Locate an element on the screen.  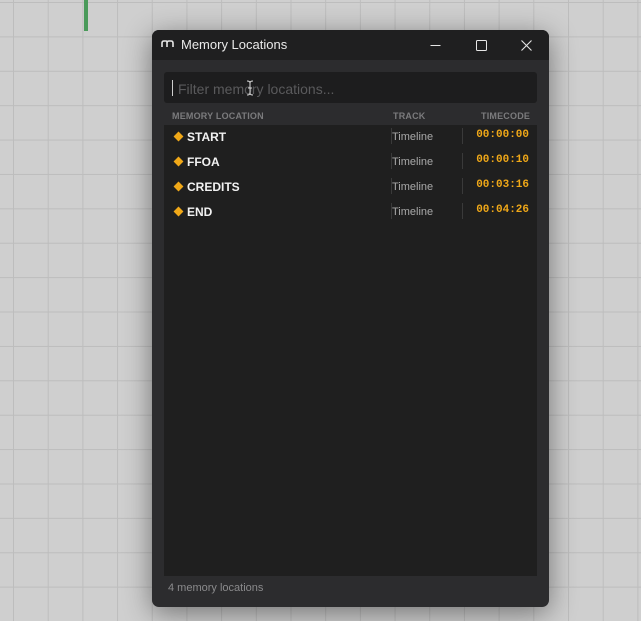
column-header-timecode: TIMECODE is located at coordinates (505, 116).